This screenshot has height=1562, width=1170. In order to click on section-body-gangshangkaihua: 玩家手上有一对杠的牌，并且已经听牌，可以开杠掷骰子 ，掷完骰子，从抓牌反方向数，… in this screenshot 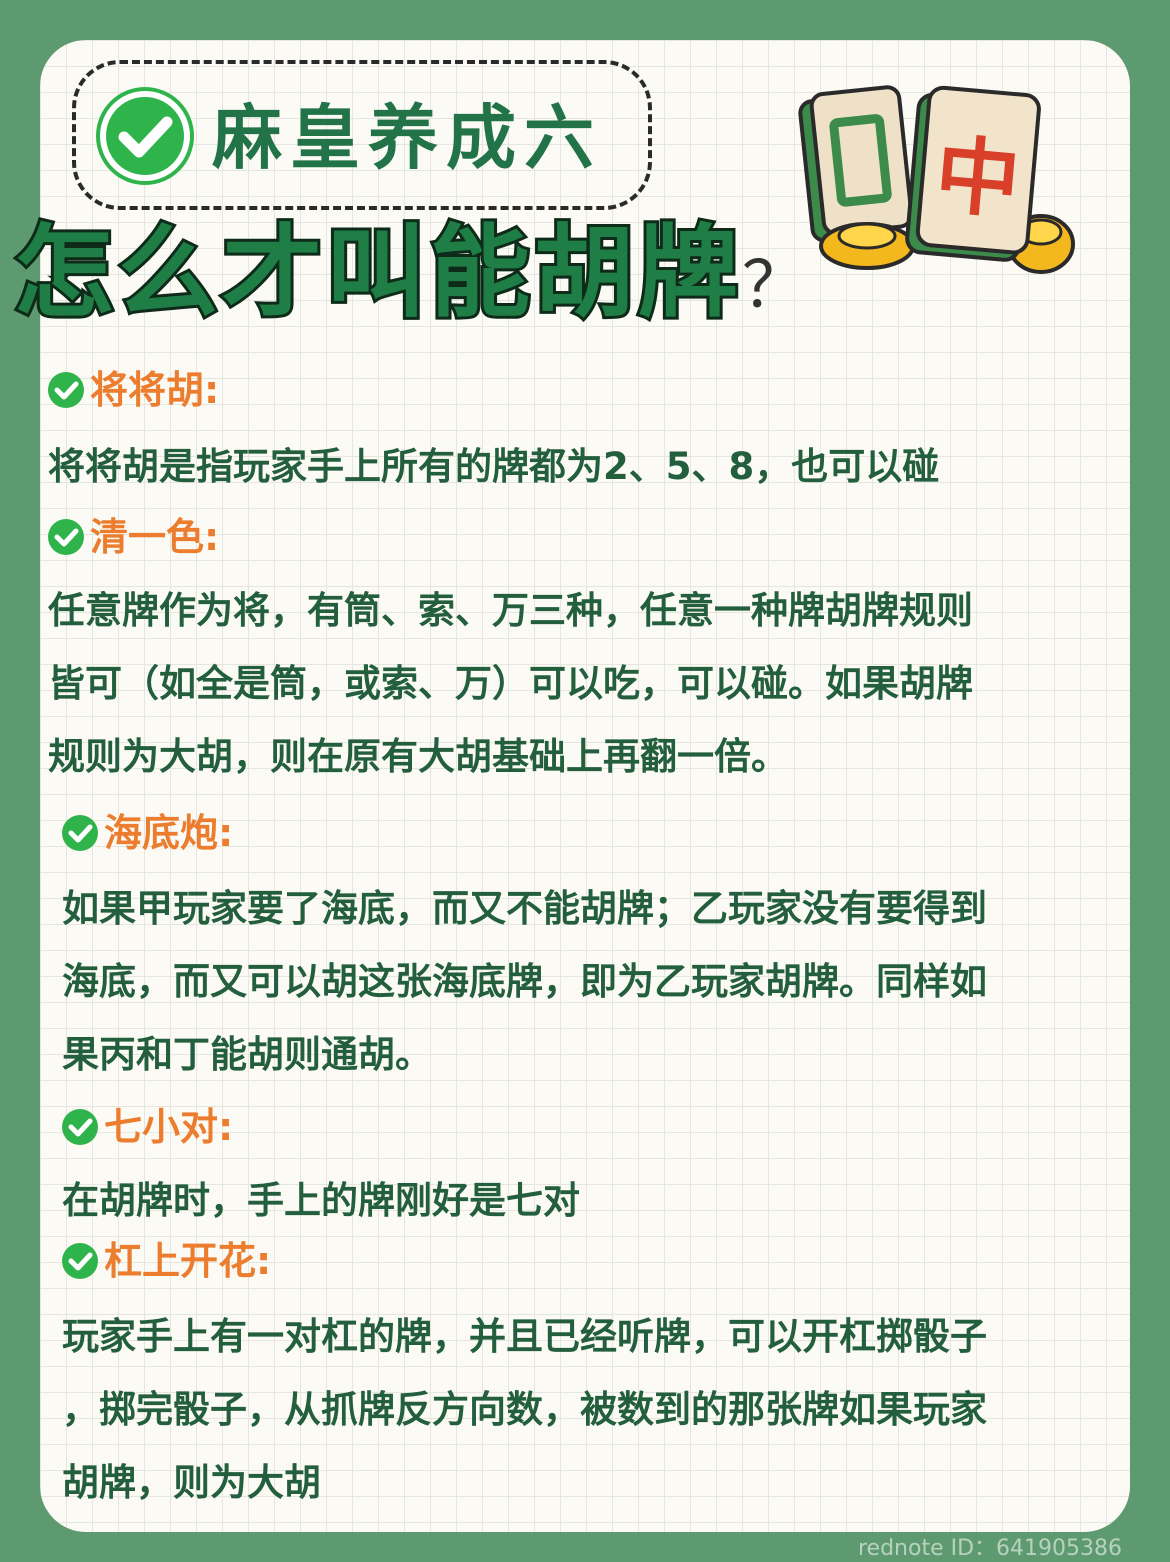, I will do `click(524, 1409)`.